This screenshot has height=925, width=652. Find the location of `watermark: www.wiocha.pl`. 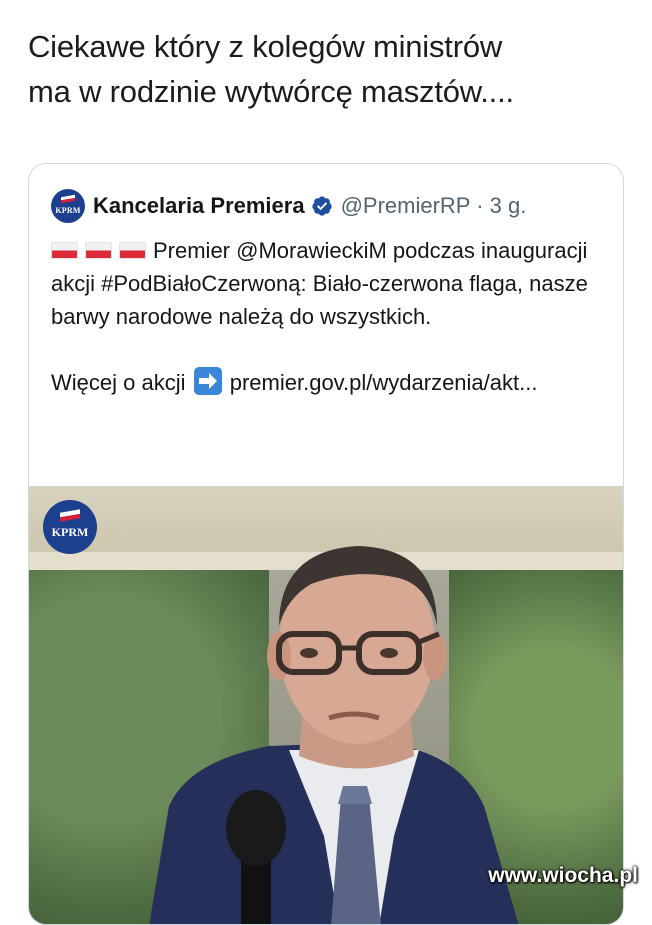

watermark: www.wiocha.pl is located at coordinates (563, 875).